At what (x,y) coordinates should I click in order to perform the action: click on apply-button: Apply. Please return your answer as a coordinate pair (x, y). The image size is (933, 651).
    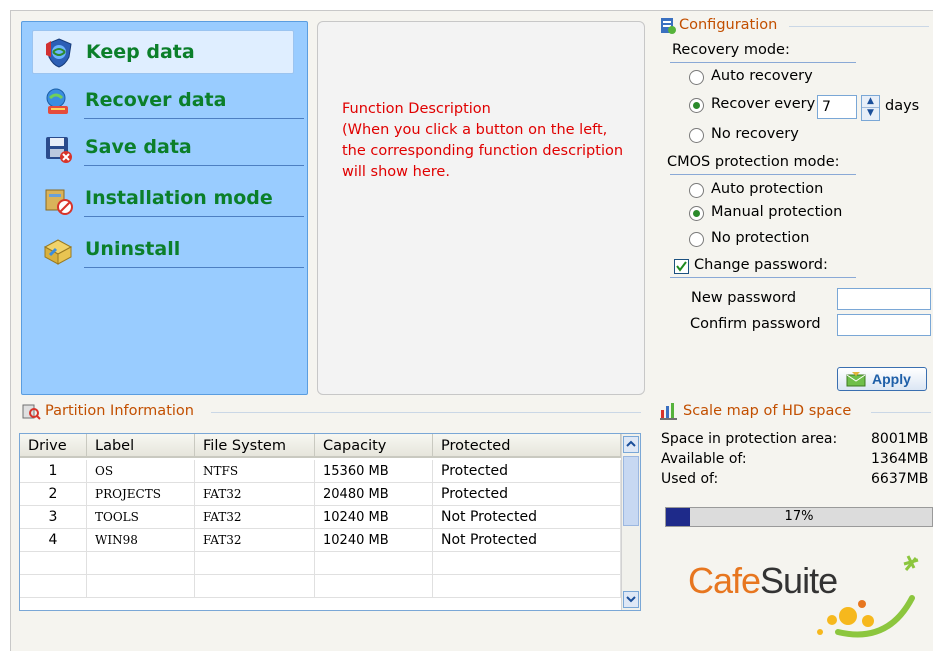
    Looking at the image, I should click on (882, 379).